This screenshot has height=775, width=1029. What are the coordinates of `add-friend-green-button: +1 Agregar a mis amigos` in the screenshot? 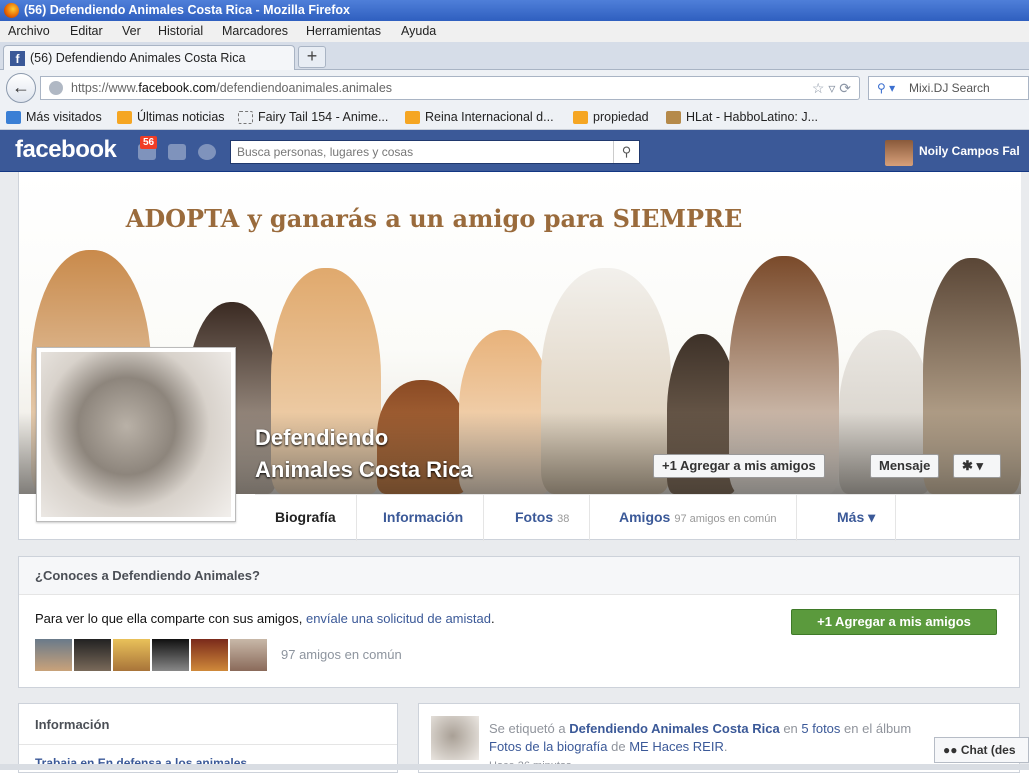 It's located at (894, 622).